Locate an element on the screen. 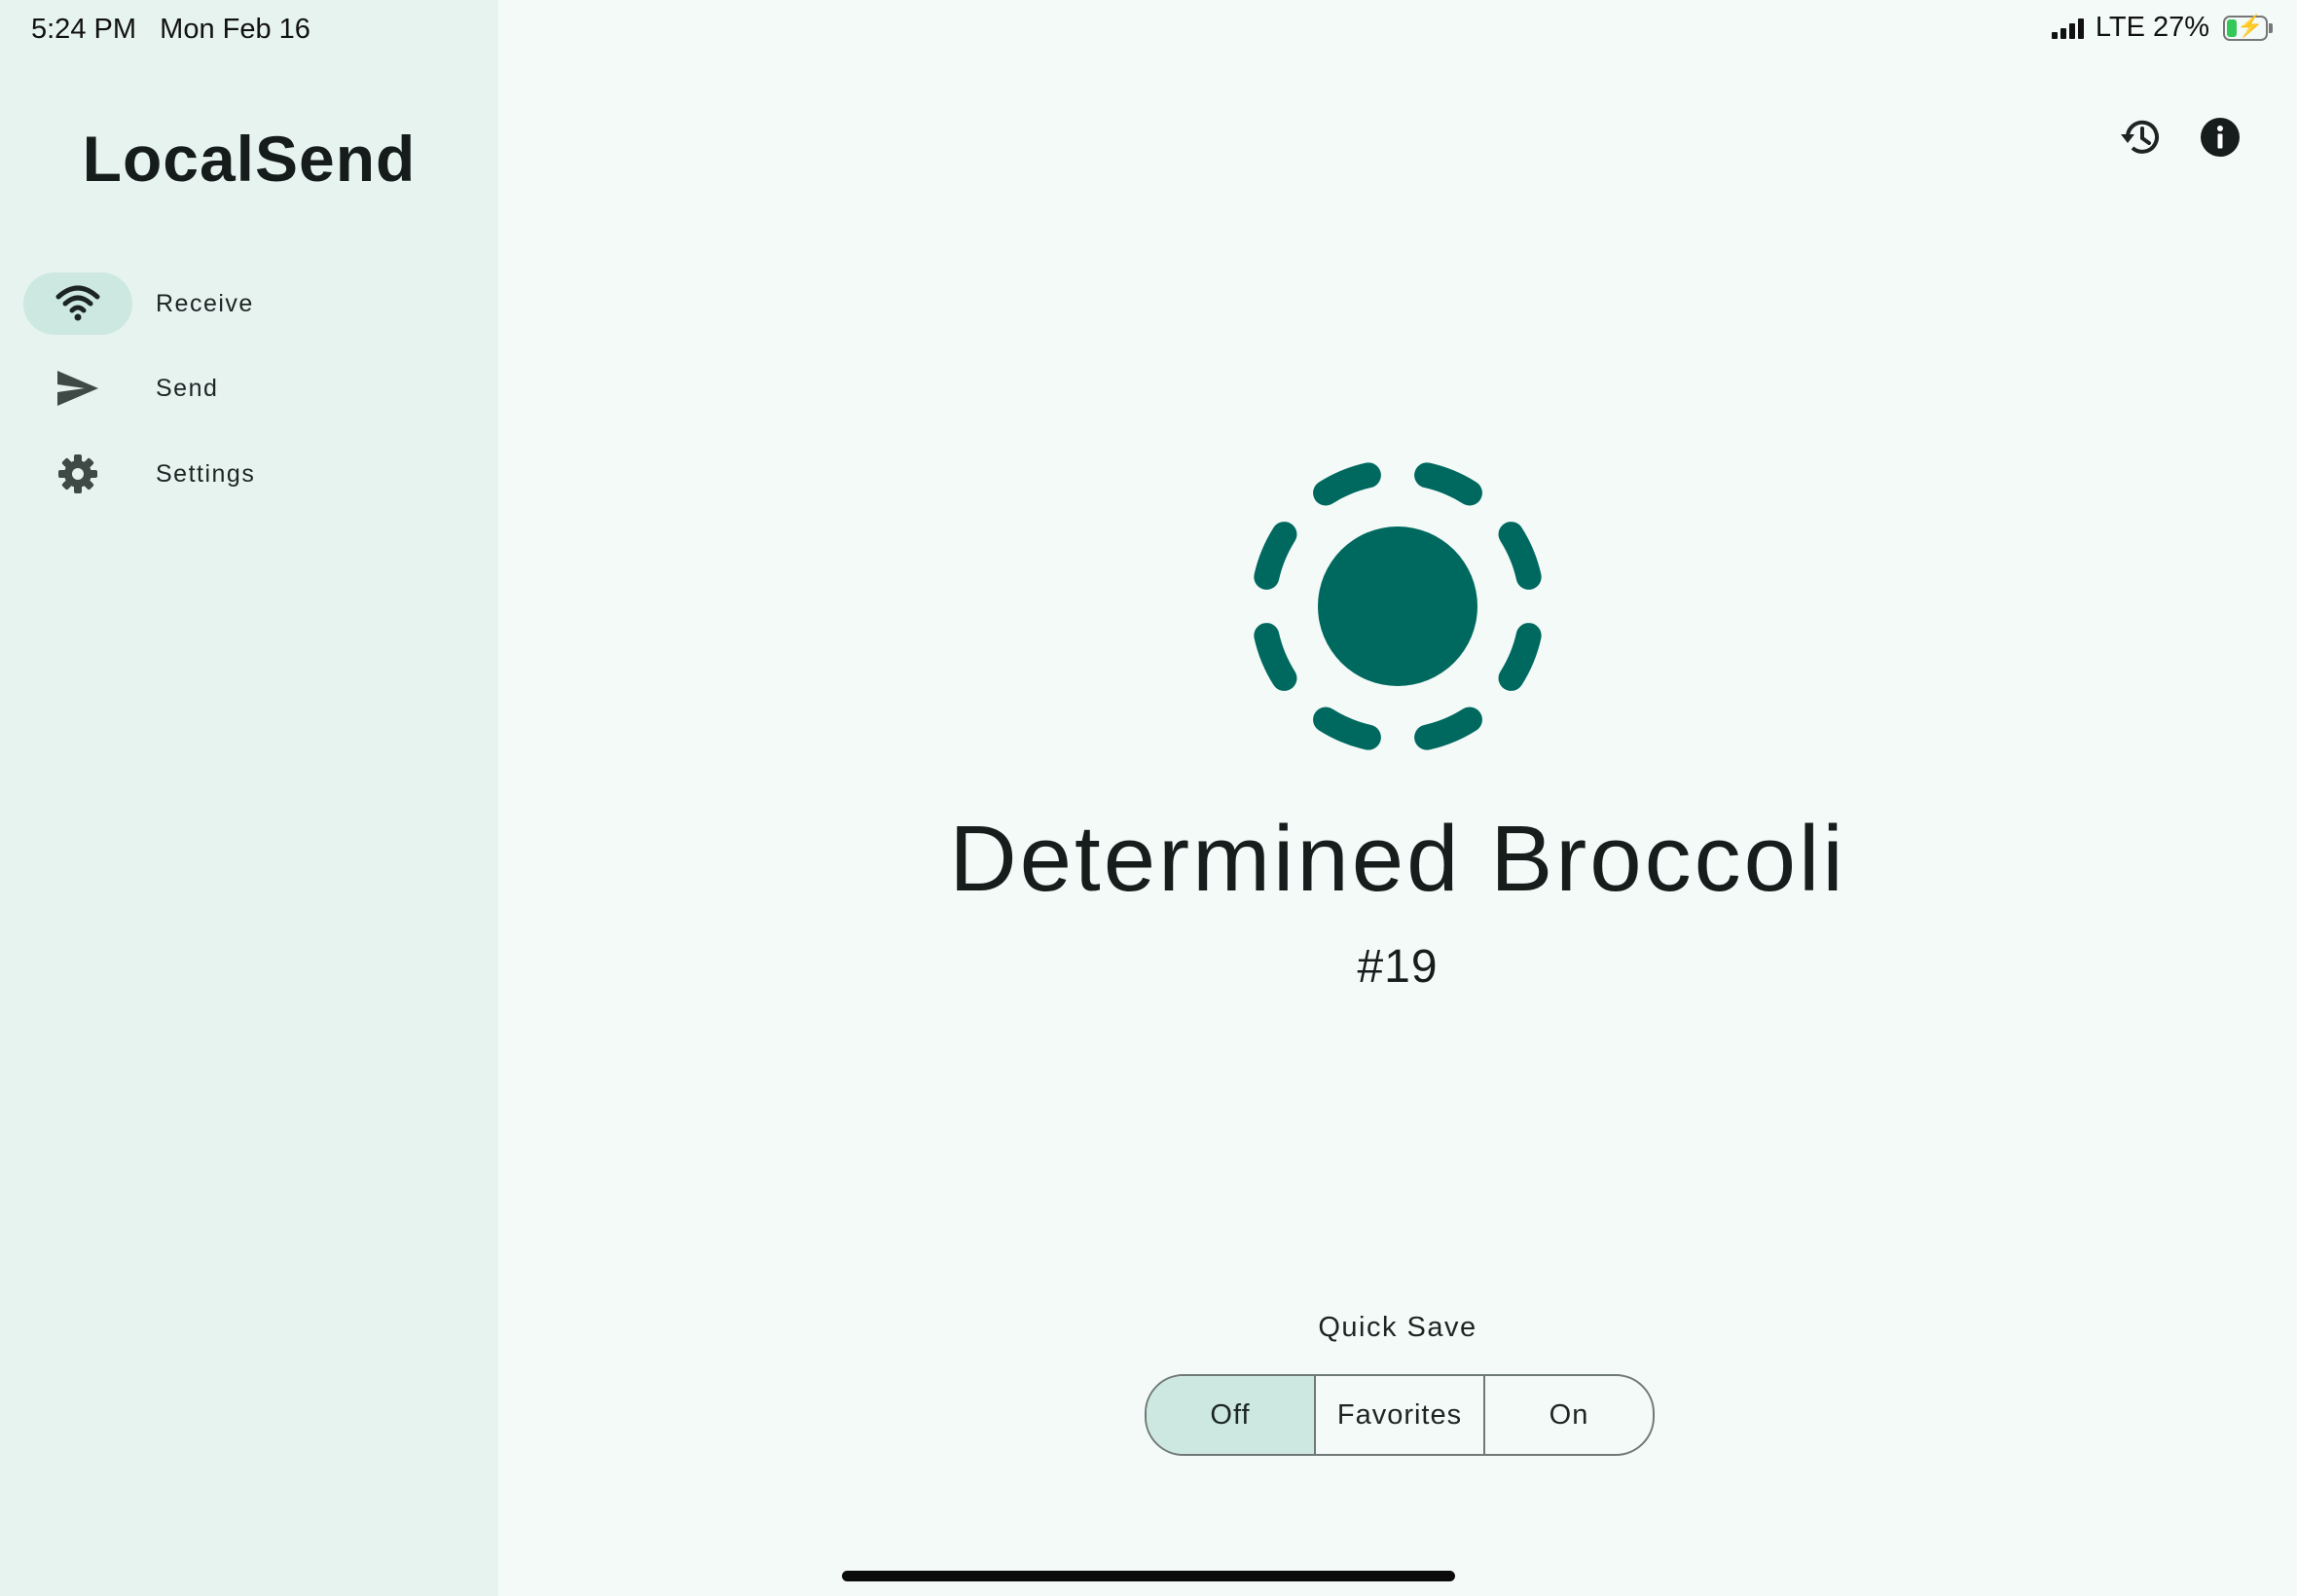 The height and width of the screenshot is (1596, 2297). localsend-logo is located at coordinates (1398, 606).